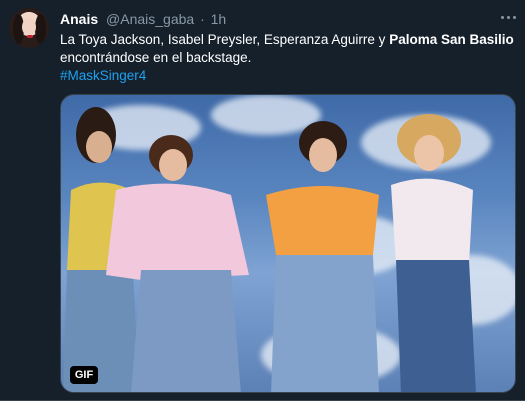 Image resolution: width=525 pixels, height=401 pixels. What do you see at coordinates (451, 39) in the screenshot?
I see `tweet-text-bold: Paloma San Basilio` at bounding box center [451, 39].